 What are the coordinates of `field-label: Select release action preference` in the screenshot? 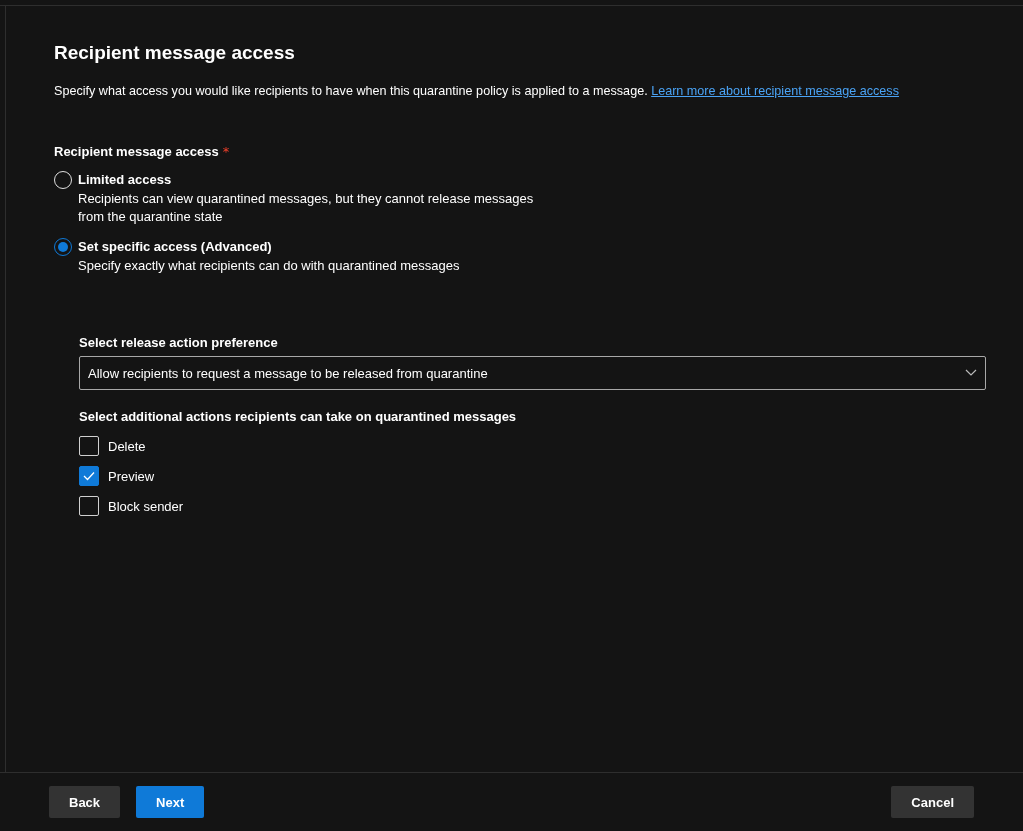 It's located at (179, 342).